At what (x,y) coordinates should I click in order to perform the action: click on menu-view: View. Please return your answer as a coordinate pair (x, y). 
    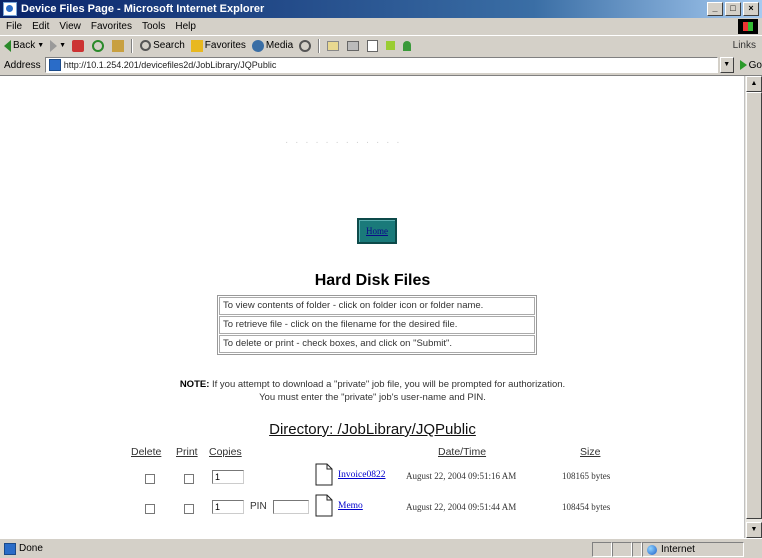
    Looking at the image, I should click on (70, 26).